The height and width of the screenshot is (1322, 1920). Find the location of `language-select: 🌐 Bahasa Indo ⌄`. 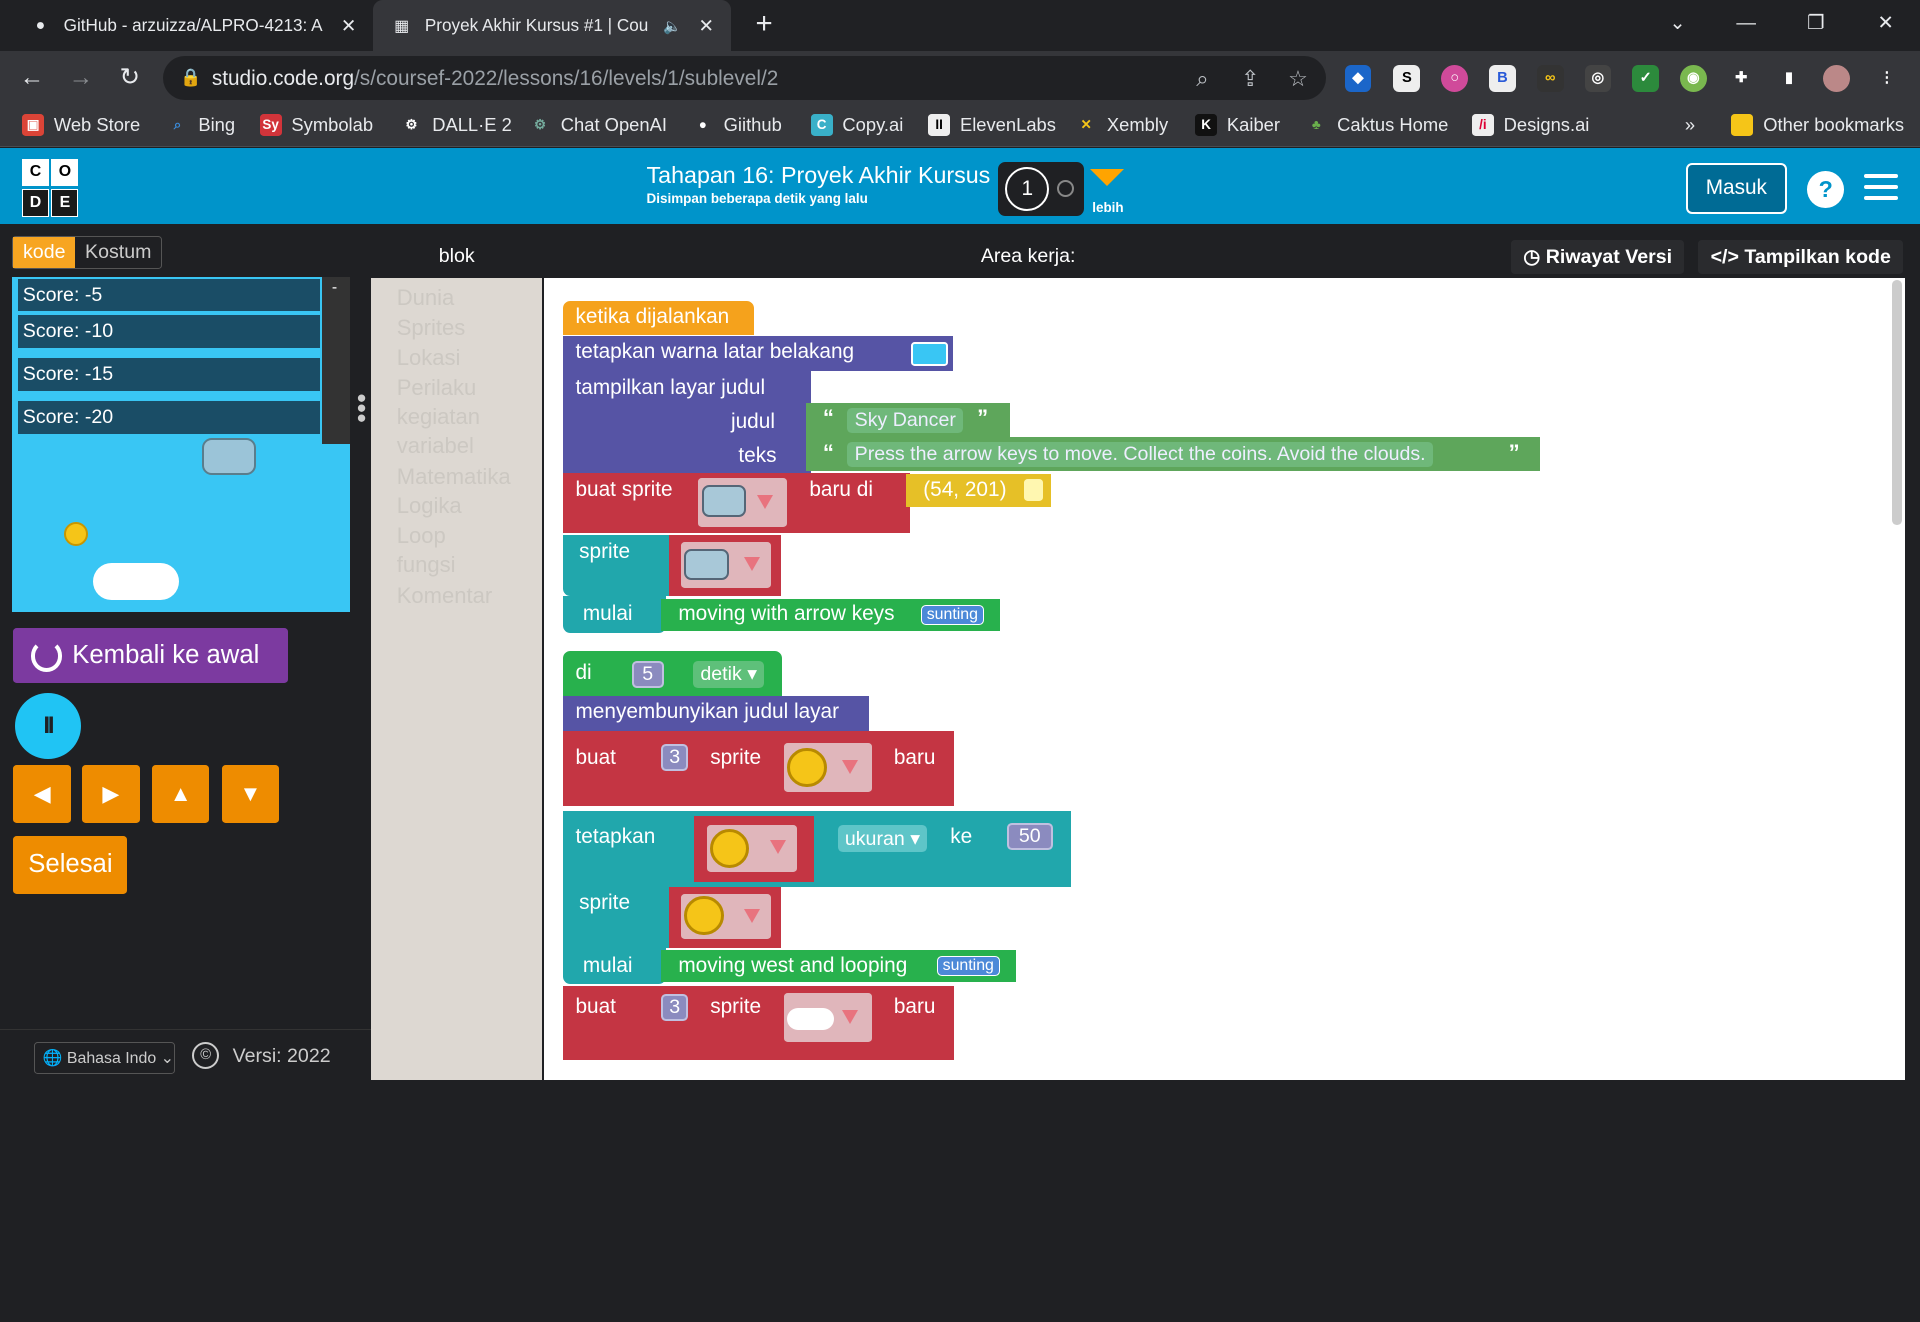

language-select: 🌐 Bahasa Indo ⌄ is located at coordinates (105, 1057).